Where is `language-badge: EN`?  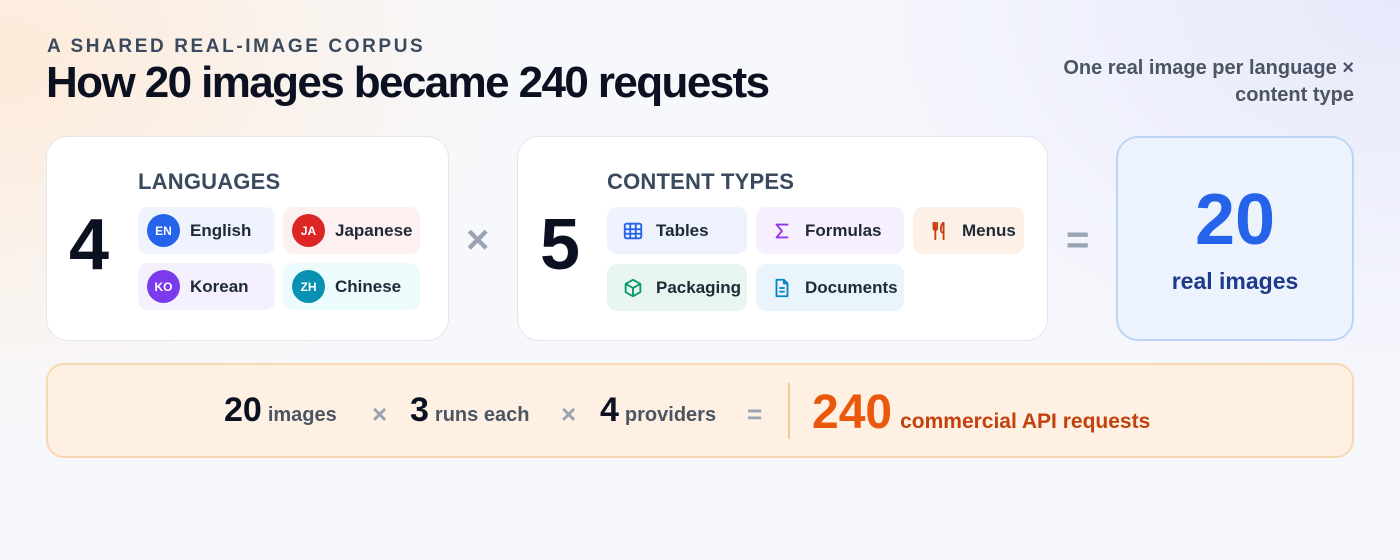
language-badge: EN is located at coordinates (163, 230).